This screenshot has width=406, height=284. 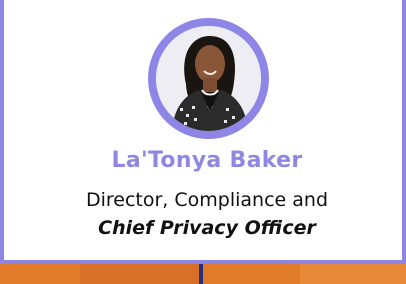 I want to click on profile-name: La'Tonya Baker, so click(x=207, y=160).